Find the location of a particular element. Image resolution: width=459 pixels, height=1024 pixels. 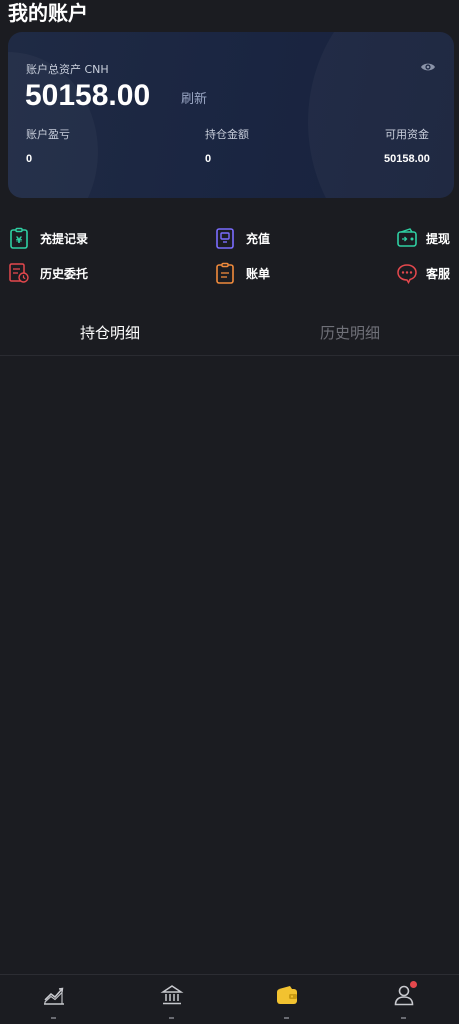

recharge-icon is located at coordinates (225, 238).